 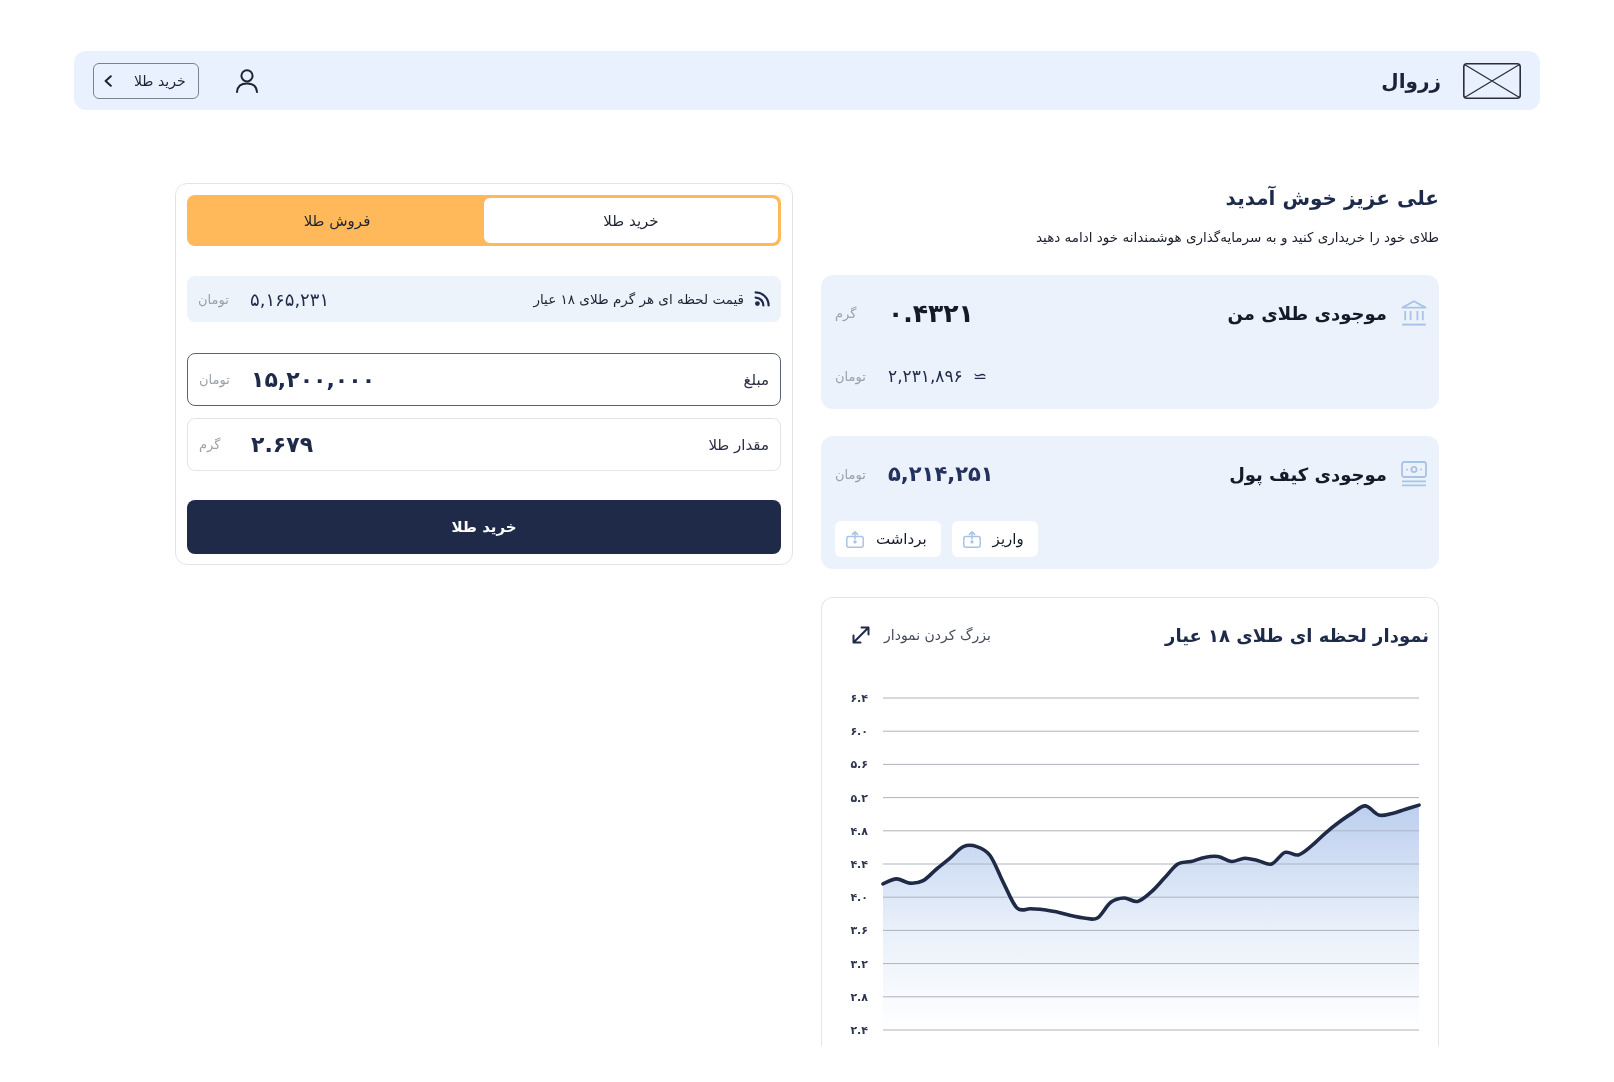 I want to click on value-input: ۲.۶۷۹, so click(x=472, y=444).